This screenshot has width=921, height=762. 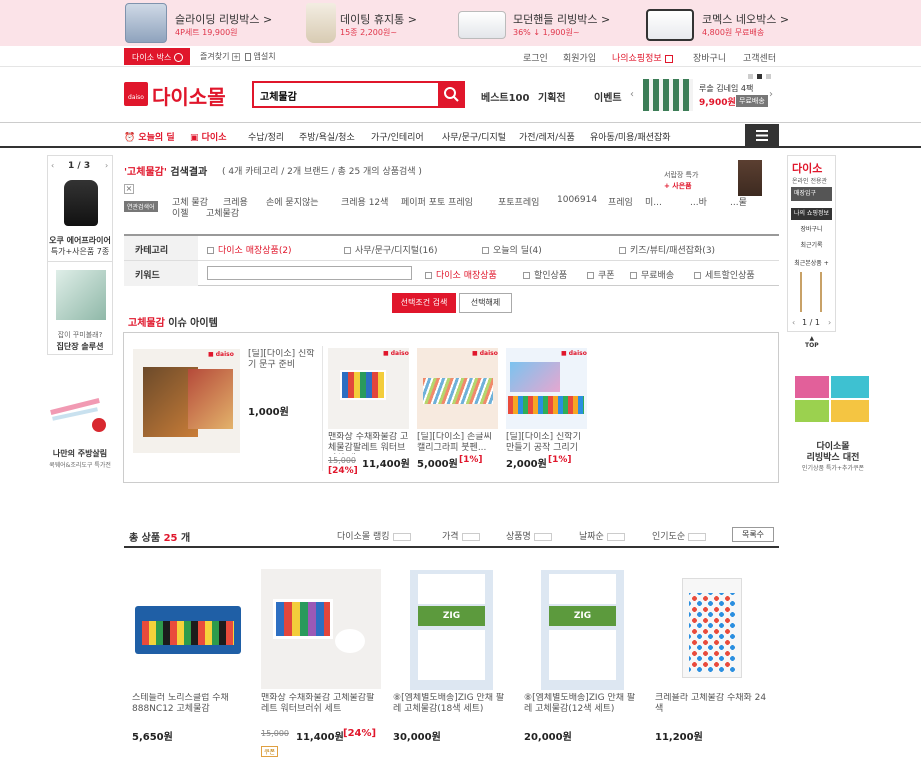 What do you see at coordinates (191, 704) in the screenshot?
I see `product-name: 스테들러 노리스클럽 수채 888NC12 고체물감` at bounding box center [191, 704].